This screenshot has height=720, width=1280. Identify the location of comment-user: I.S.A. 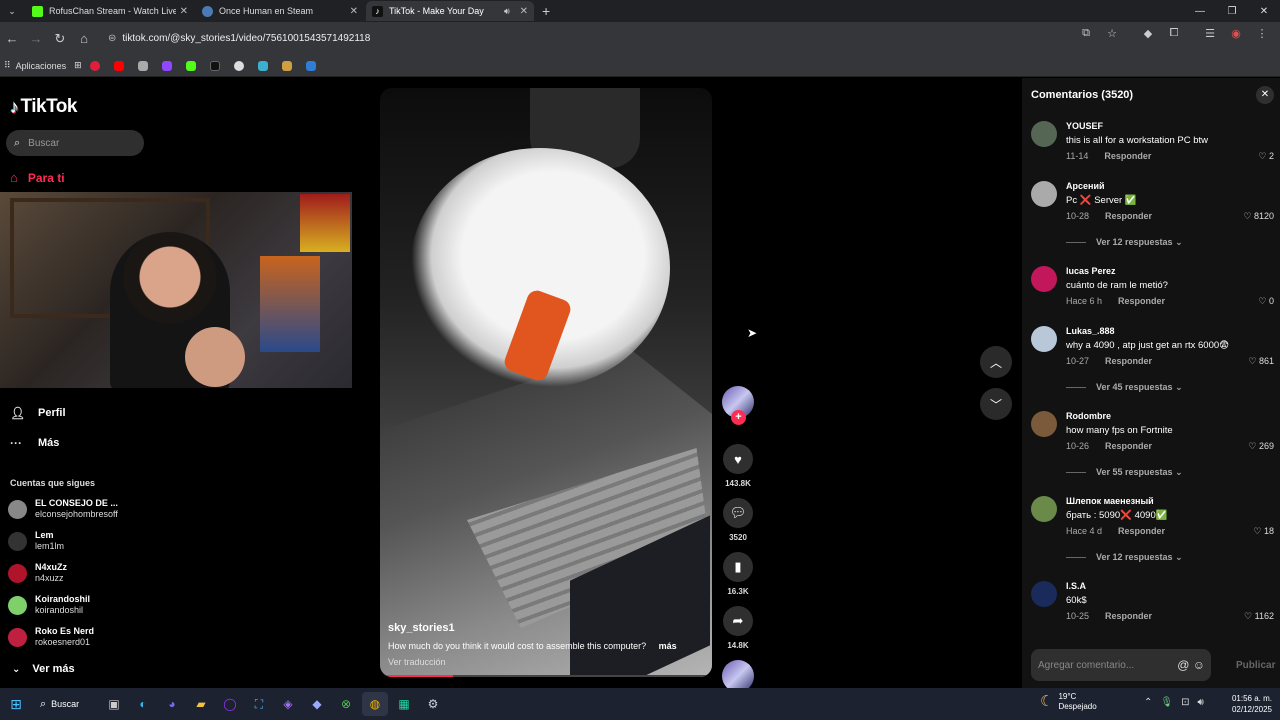
(1076, 586).